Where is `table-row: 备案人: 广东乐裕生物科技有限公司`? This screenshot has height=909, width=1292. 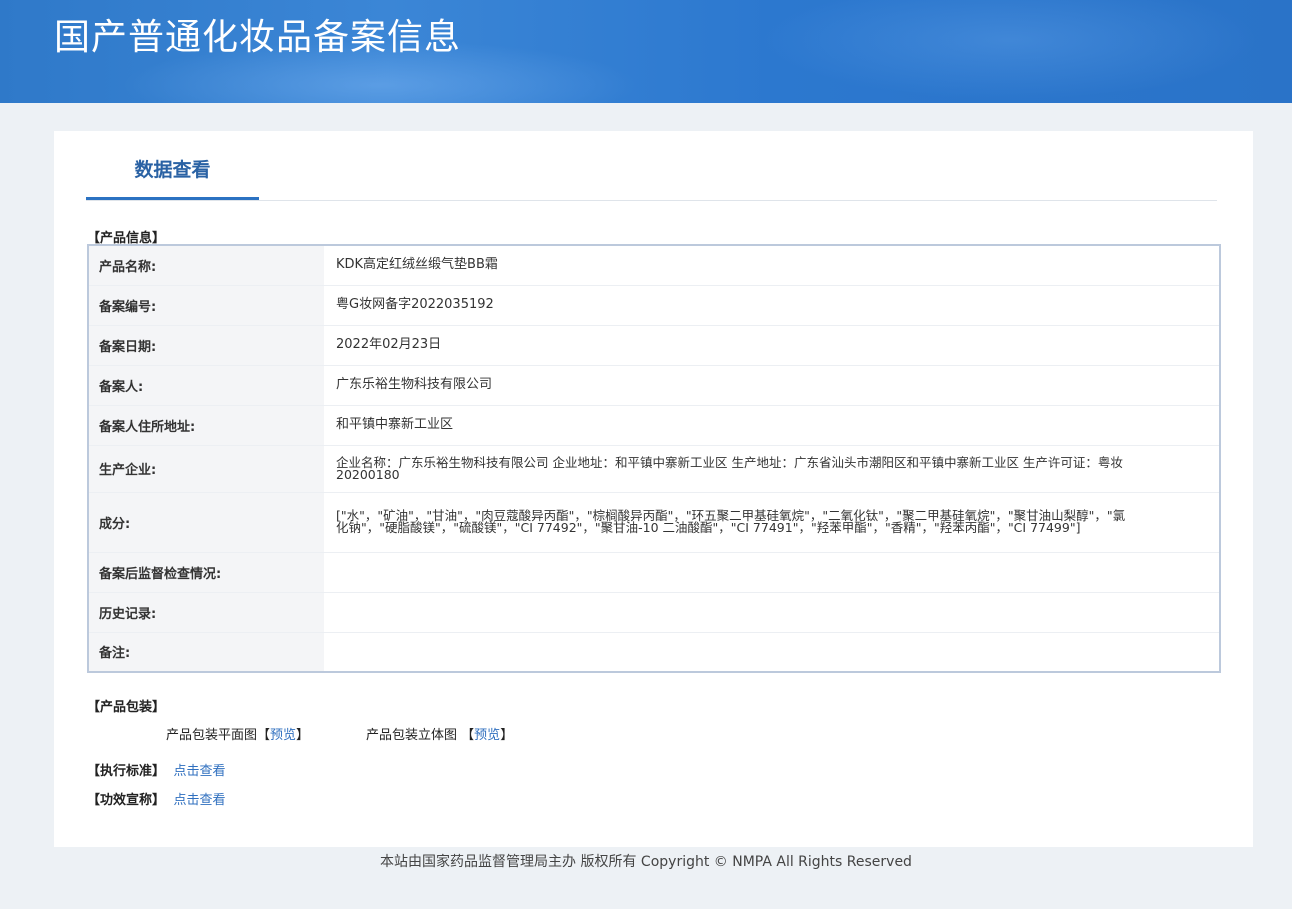
table-row: 备案人: 广东乐裕生物科技有限公司 is located at coordinates (654, 385).